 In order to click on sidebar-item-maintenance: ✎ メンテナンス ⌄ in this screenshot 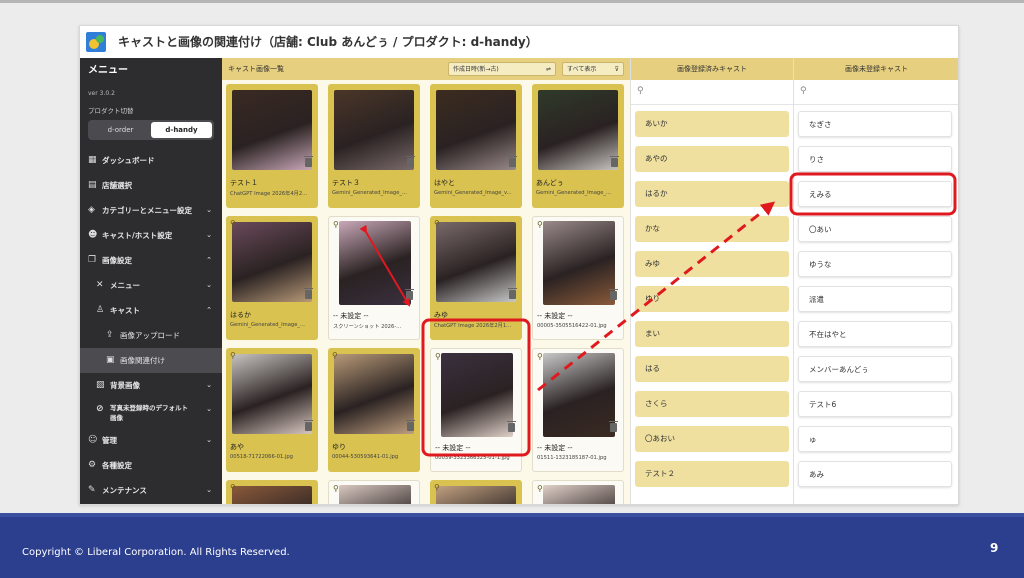, I will do `click(151, 490)`.